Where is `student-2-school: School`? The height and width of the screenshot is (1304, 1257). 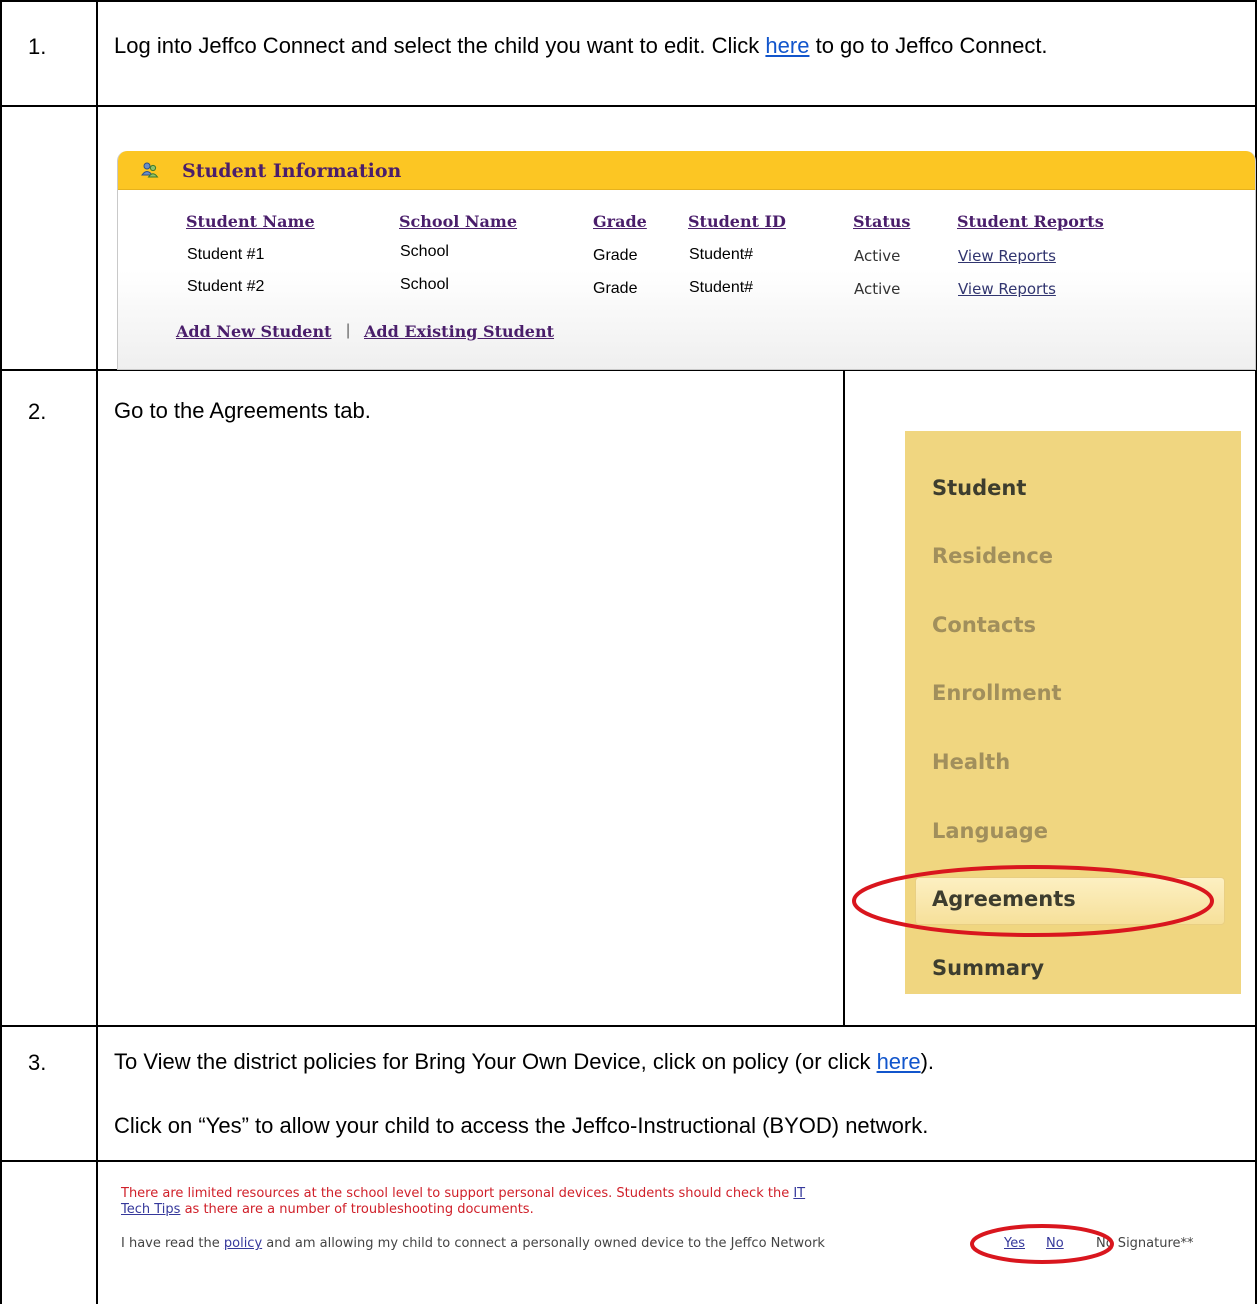 student-2-school: School is located at coordinates (424, 284).